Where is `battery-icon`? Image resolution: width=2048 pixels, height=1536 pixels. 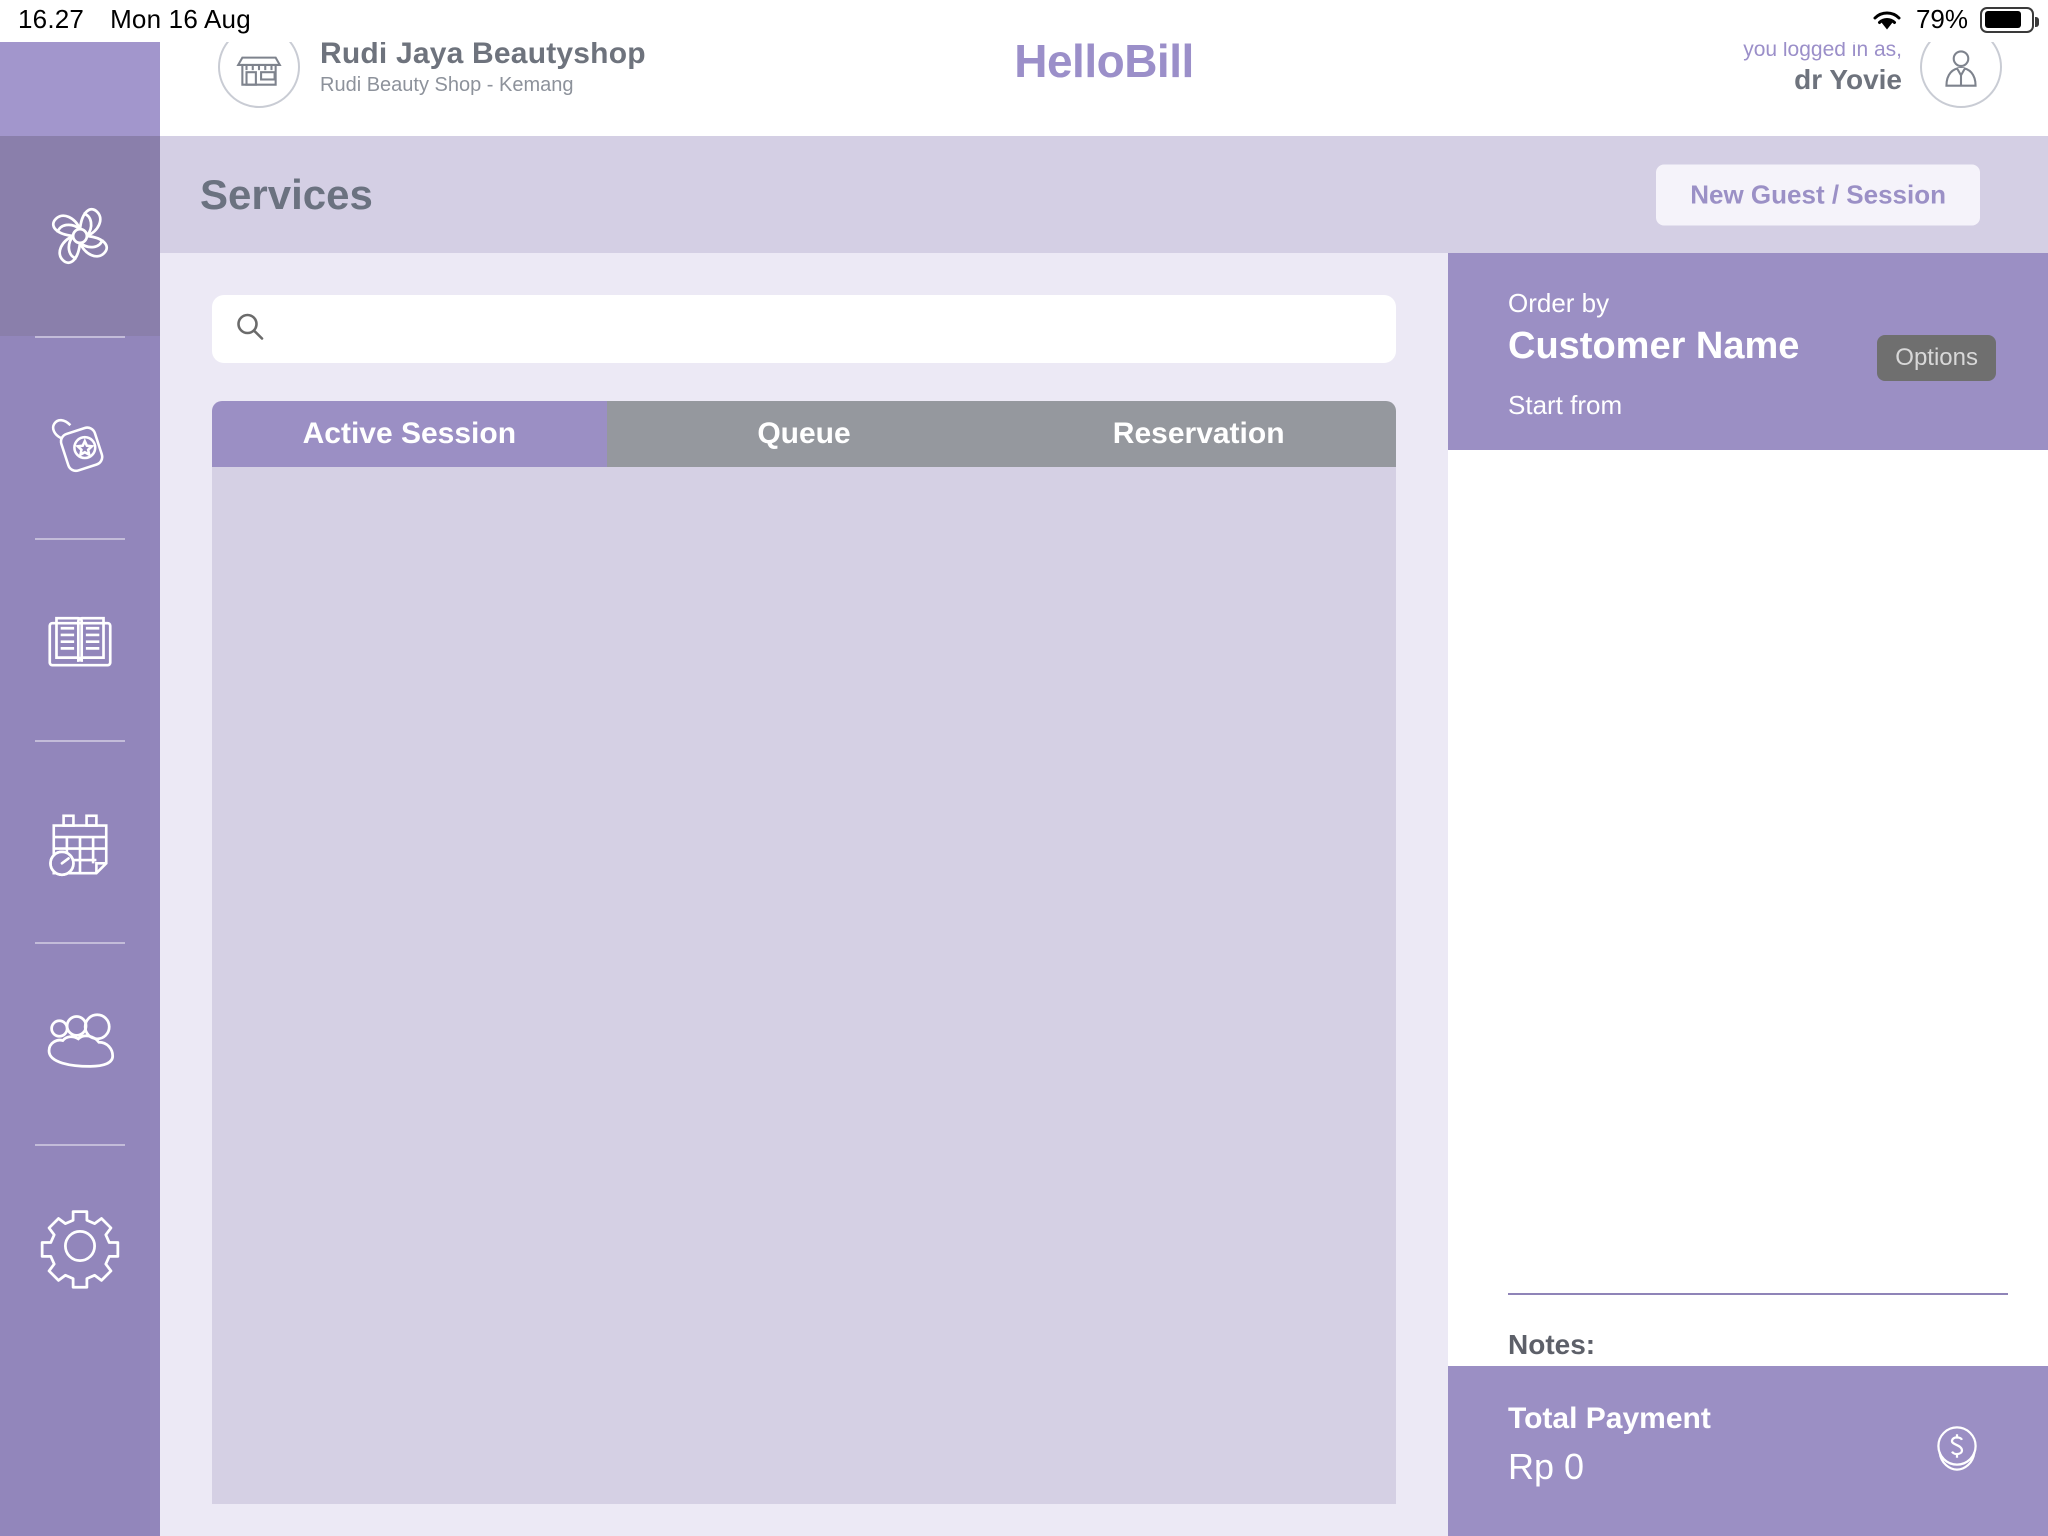 battery-icon is located at coordinates (2009, 19).